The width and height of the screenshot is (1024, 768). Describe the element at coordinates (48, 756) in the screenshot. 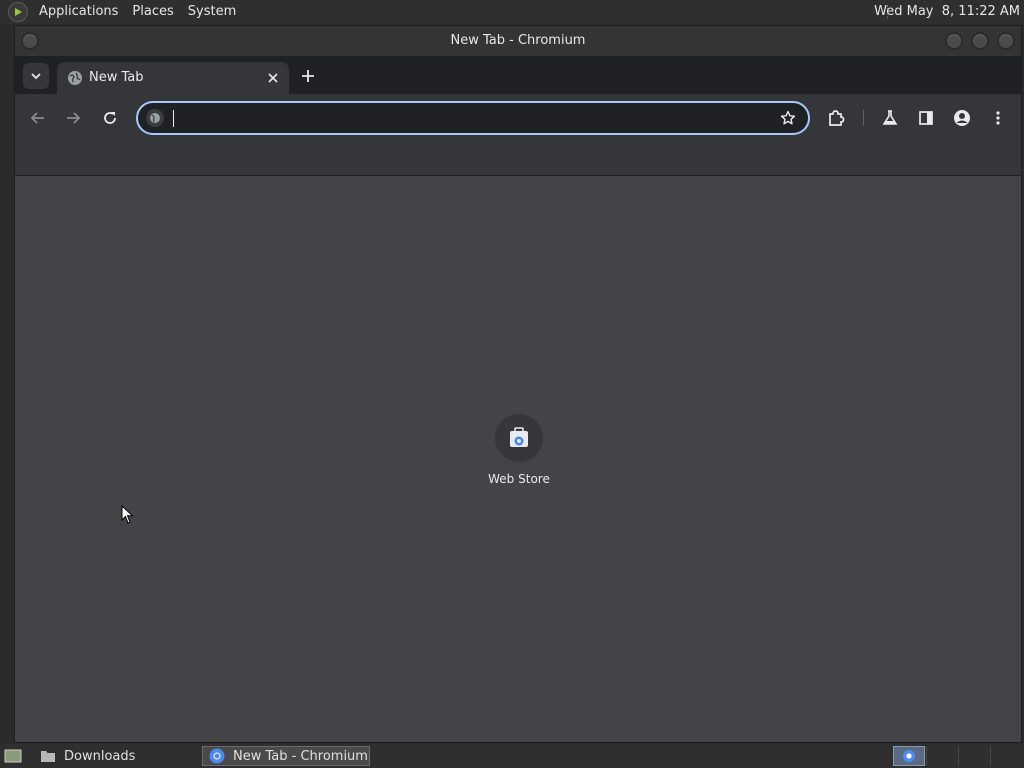

I see `folder-icon` at that location.